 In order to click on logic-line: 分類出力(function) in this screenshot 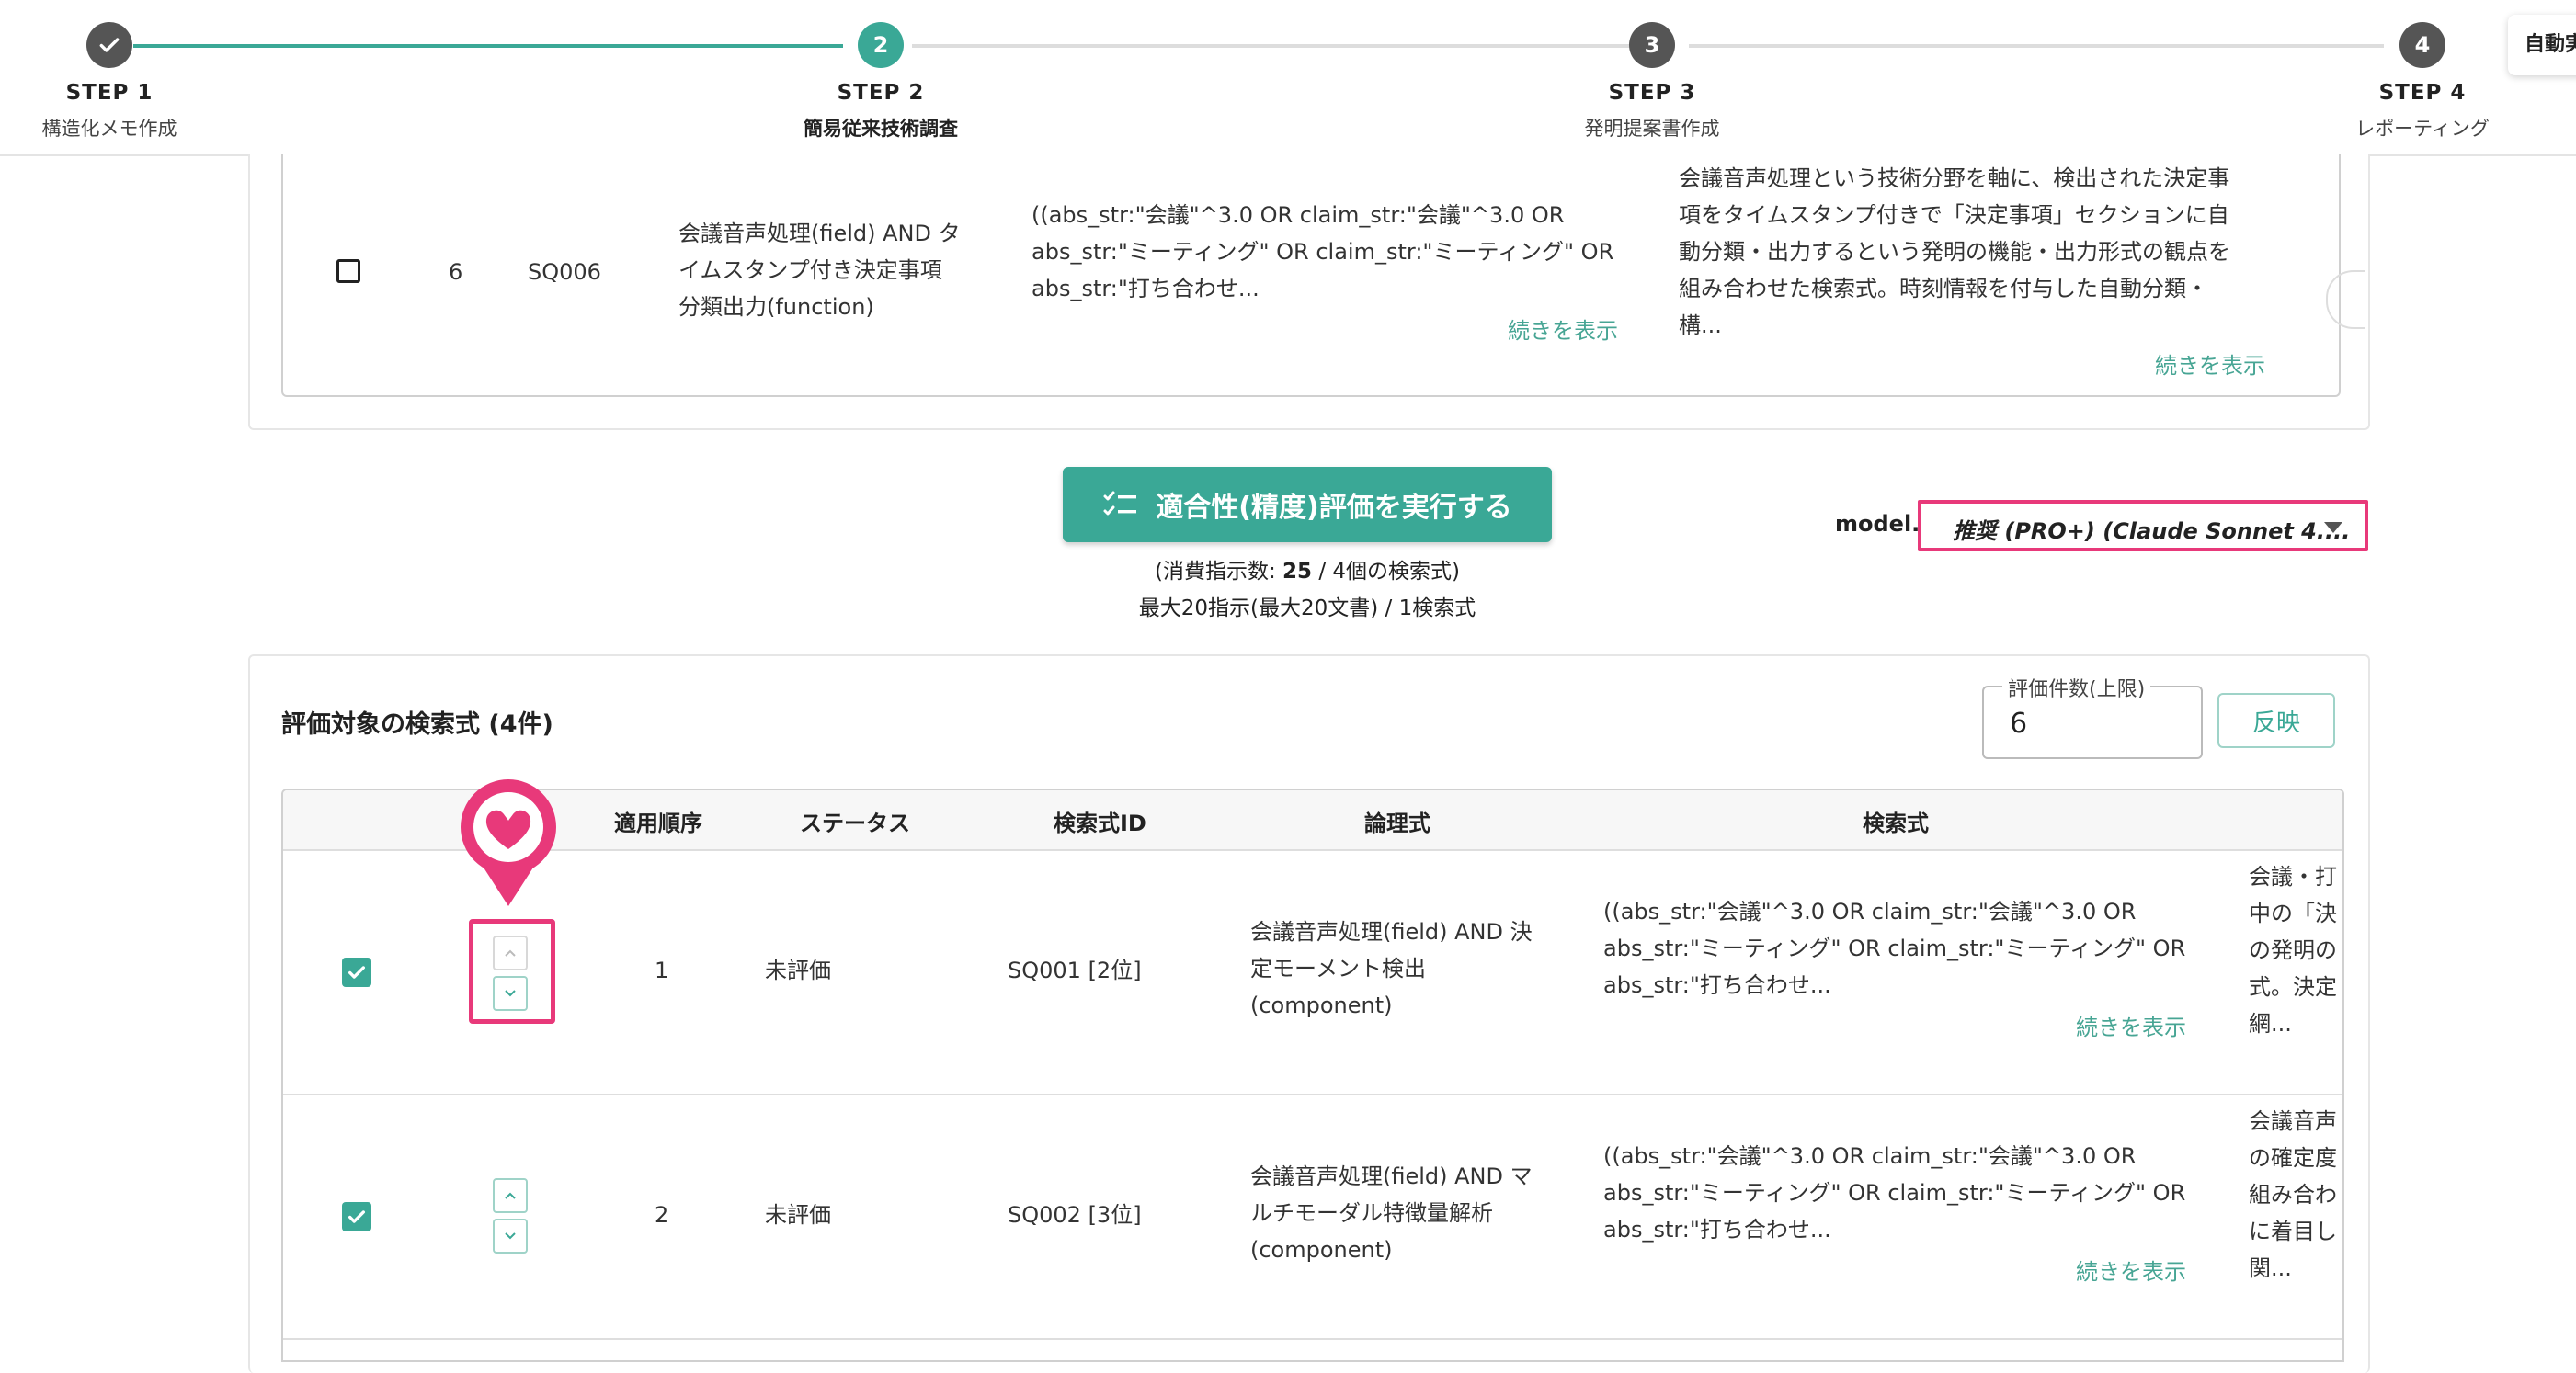, I will do `click(776, 307)`.